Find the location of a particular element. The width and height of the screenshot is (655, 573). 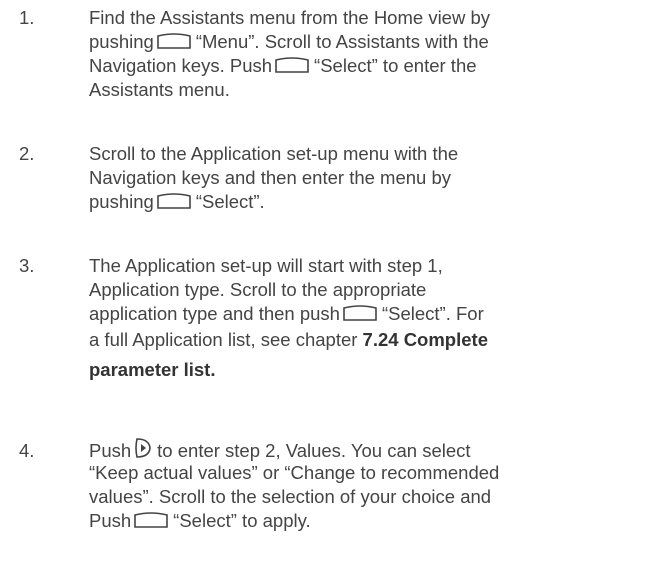

step-number: 3. is located at coordinates (27, 265).